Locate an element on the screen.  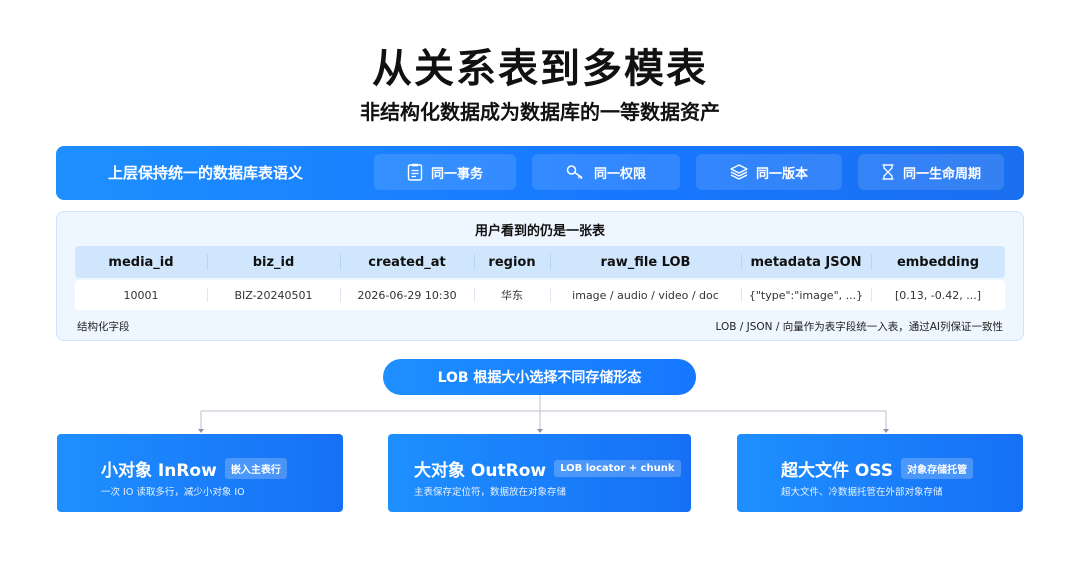
card-description: 超大文件、冷数据托管在外部对象存储 is located at coordinates (862, 492).